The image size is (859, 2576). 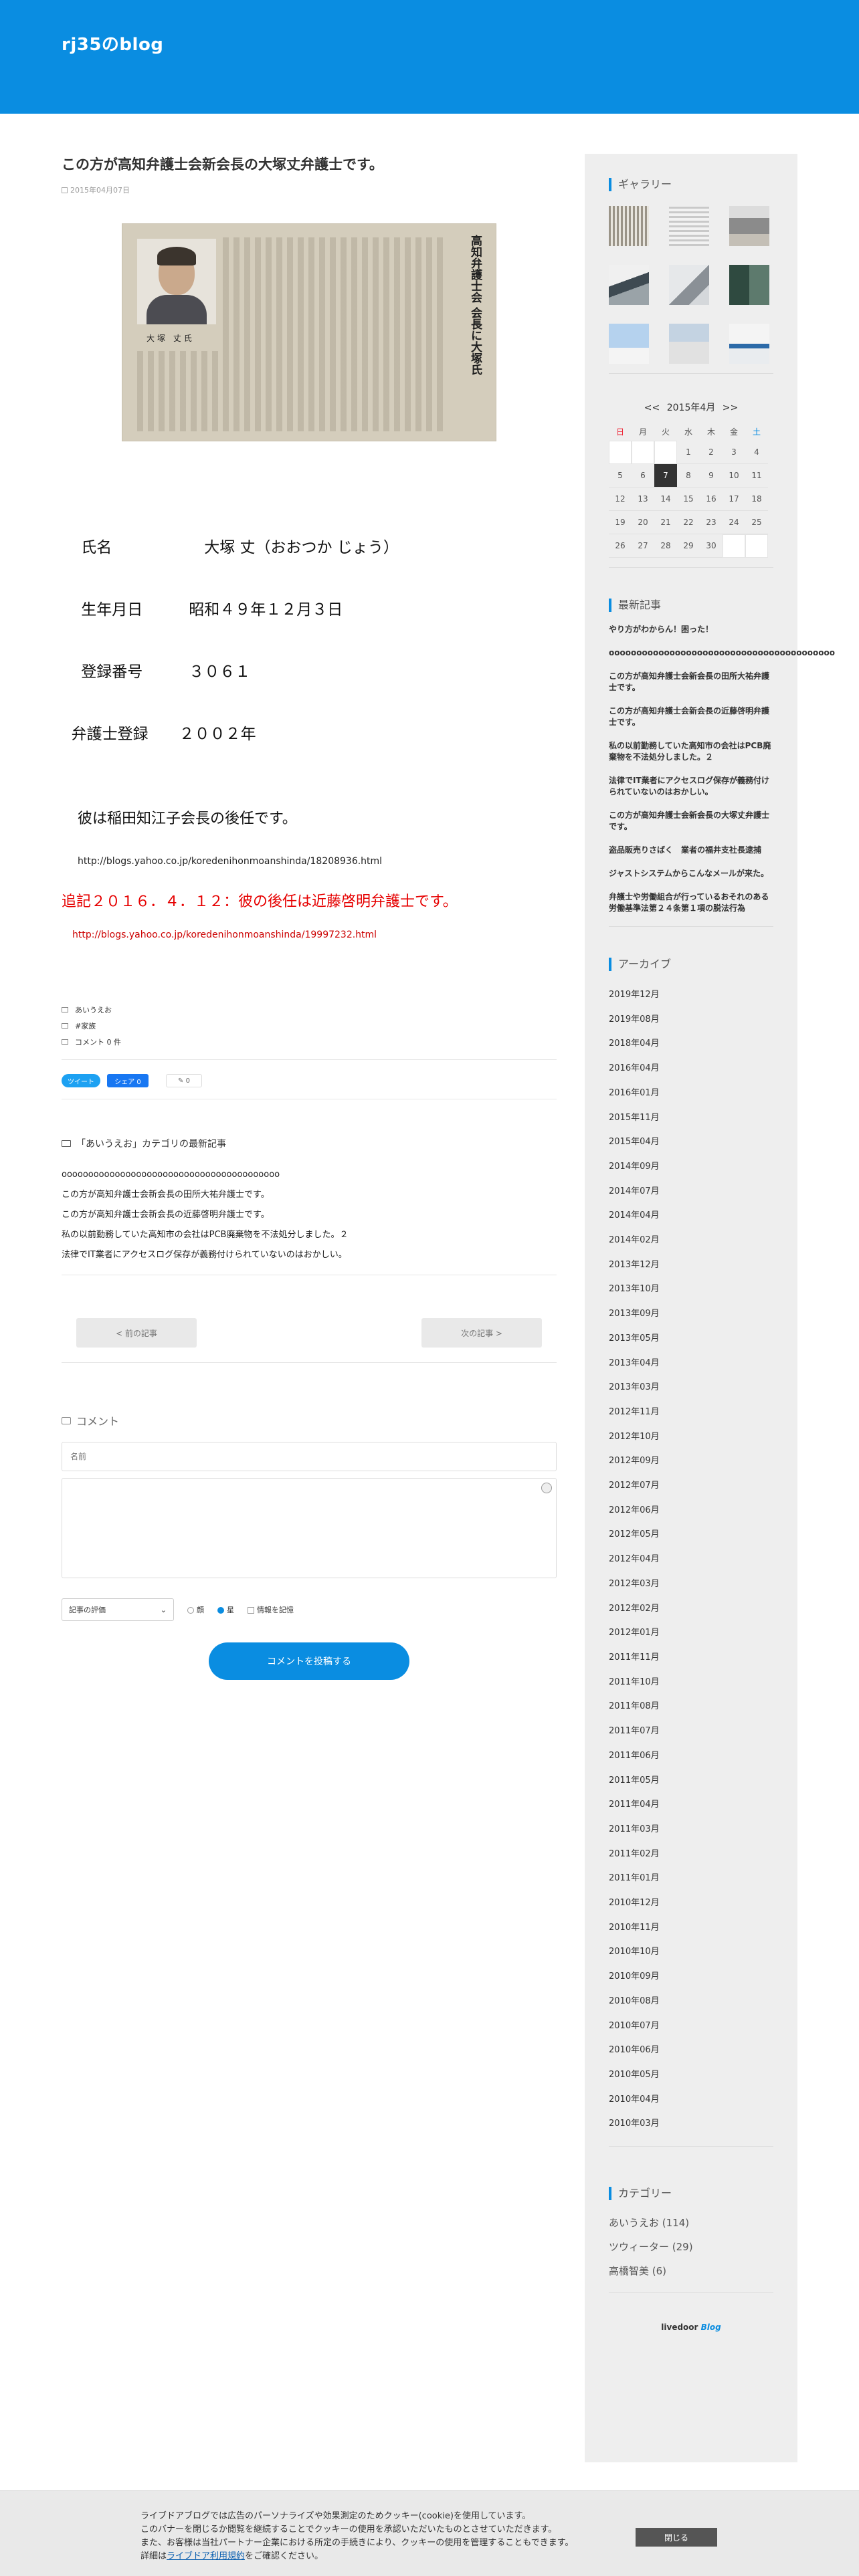 What do you see at coordinates (711, 546) in the screenshot?
I see `calendar-day: 30` at bounding box center [711, 546].